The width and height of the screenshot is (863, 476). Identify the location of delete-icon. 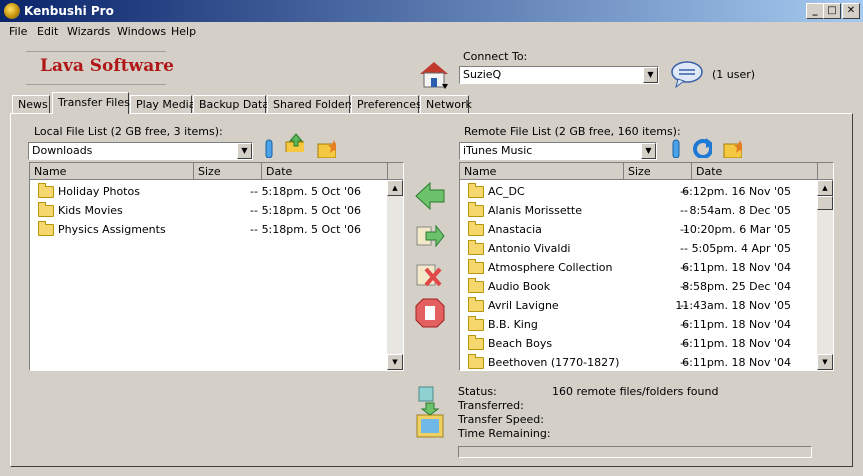
(430, 275).